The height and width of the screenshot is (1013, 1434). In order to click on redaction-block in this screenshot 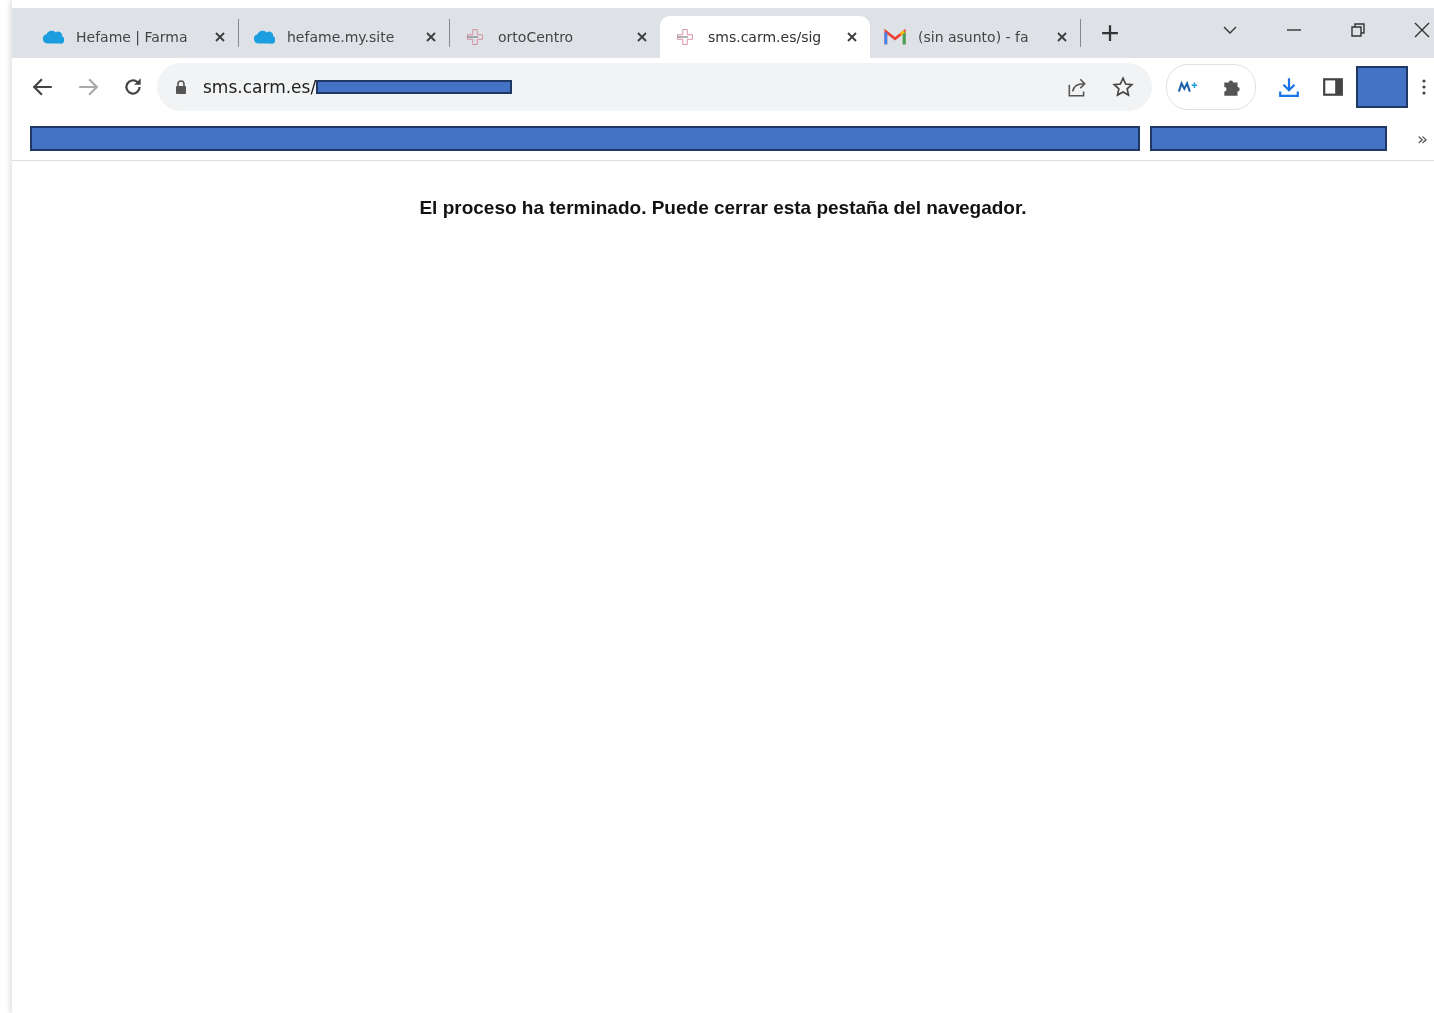, I will do `click(1382, 87)`.